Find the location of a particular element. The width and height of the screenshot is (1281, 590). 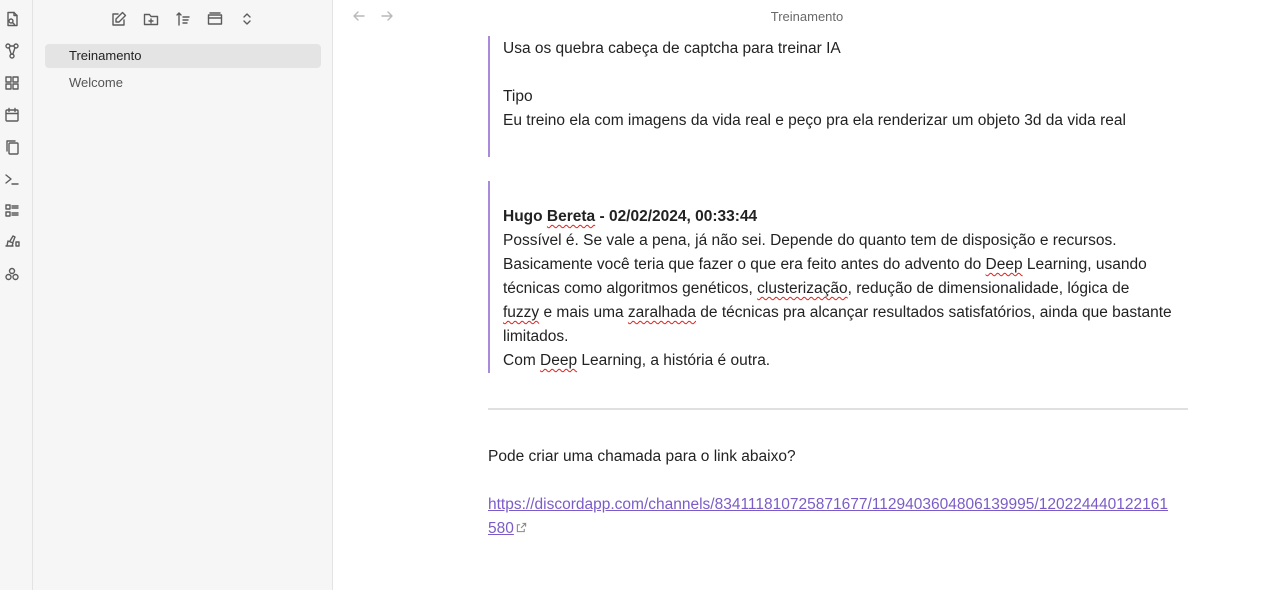

view-header: Treinamento is located at coordinates (807, 16).